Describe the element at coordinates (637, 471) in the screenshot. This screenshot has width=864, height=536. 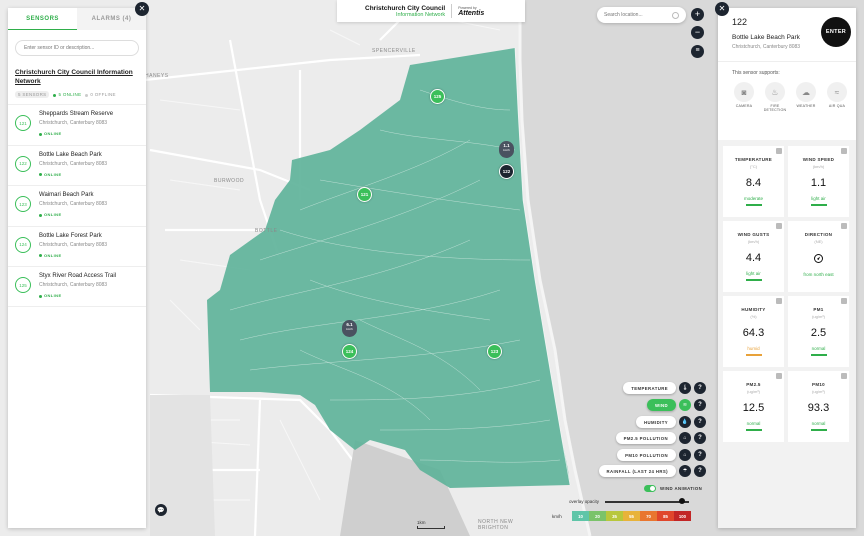
I see `layer-rainfall-button: RAINFALL (LAST 24 HRS)` at that location.